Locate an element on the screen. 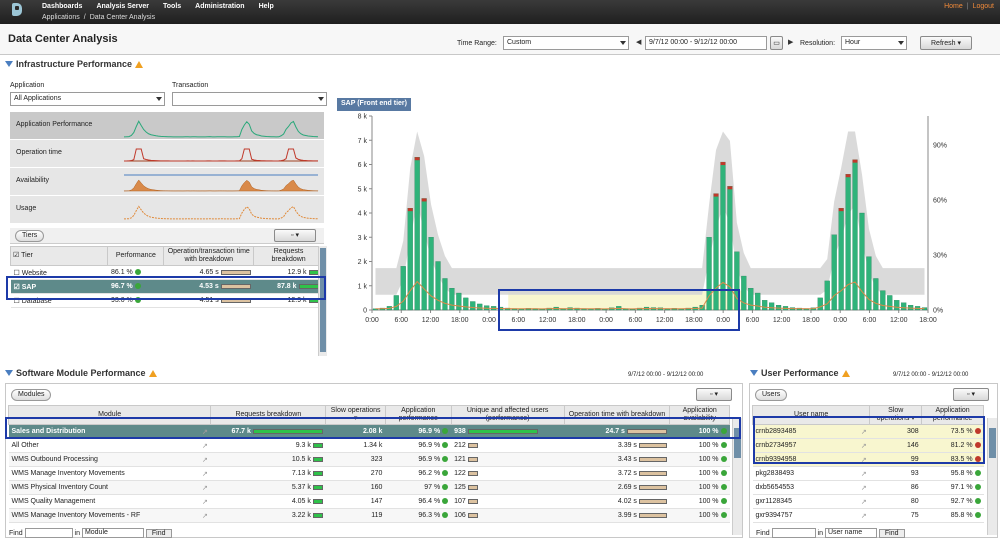 The image size is (1000, 538). modules-tab: Modules is located at coordinates (31, 395).